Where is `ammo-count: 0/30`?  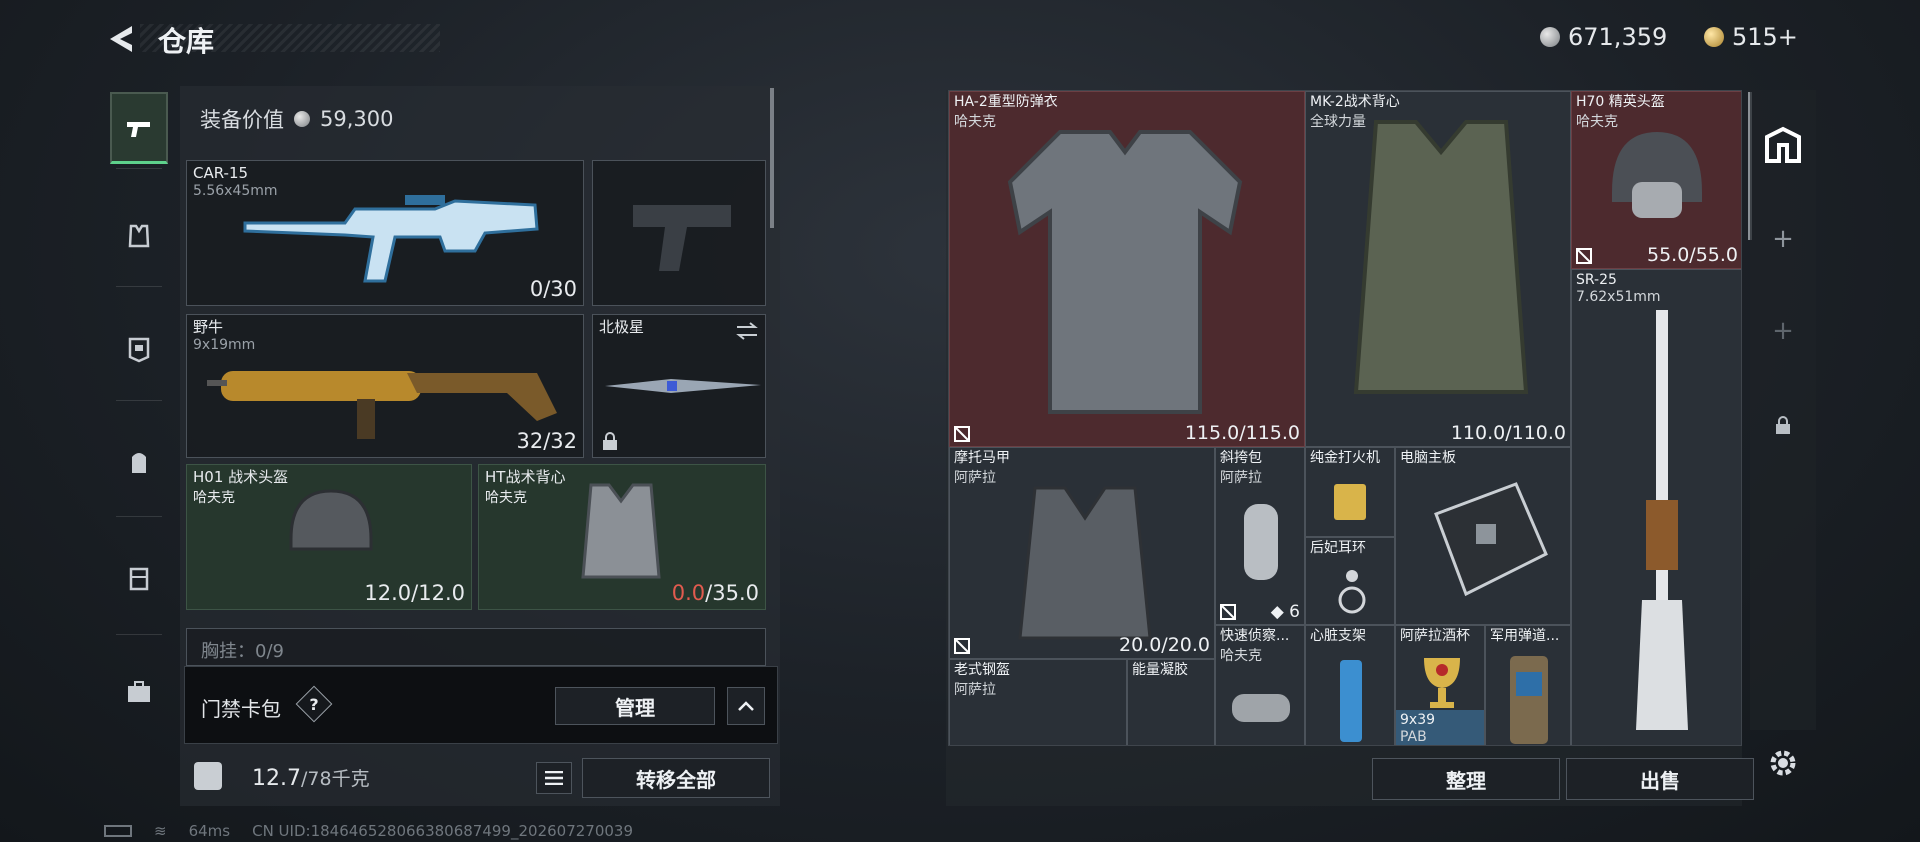
ammo-count: 0/30 is located at coordinates (553, 289).